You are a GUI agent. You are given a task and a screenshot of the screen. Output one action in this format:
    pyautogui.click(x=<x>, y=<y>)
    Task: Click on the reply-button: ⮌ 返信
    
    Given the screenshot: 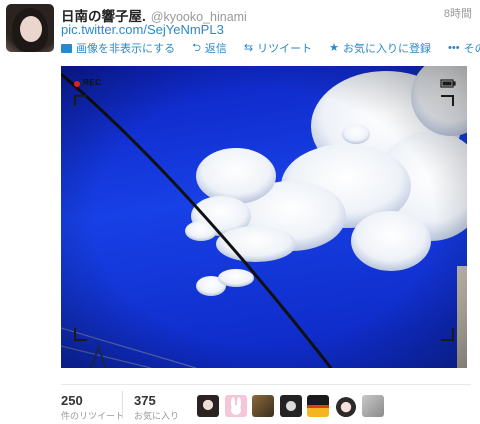 What is the action you would take?
    pyautogui.click(x=209, y=48)
    